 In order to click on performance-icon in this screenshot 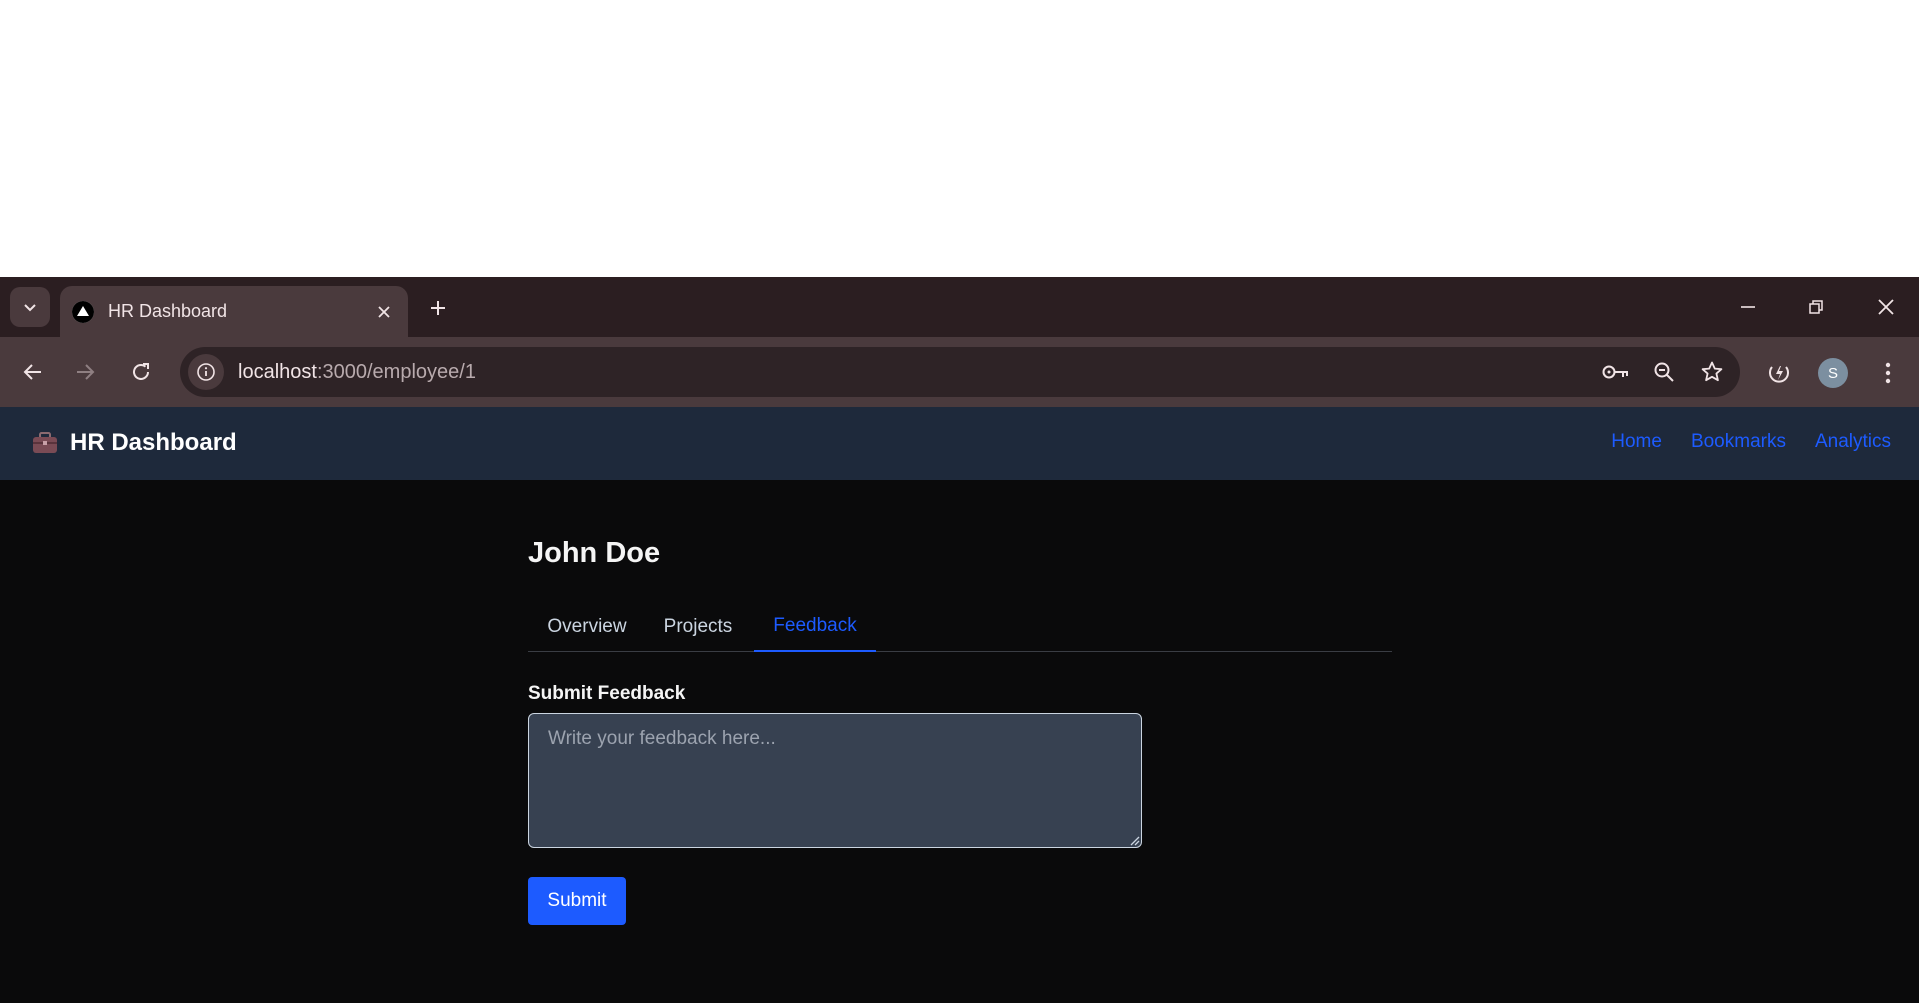, I will do `click(1779, 373)`.